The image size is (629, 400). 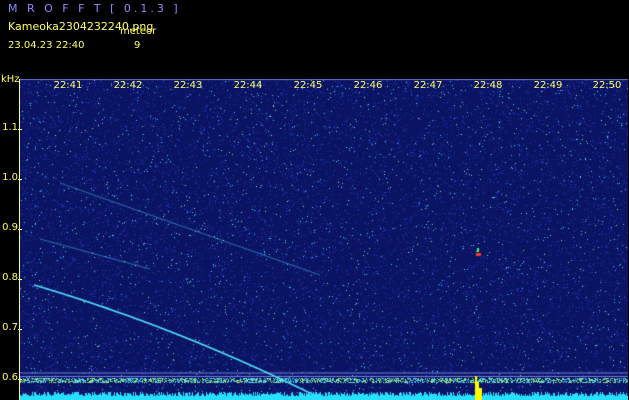 I want to click on x-tick-label: 22:49, so click(x=548, y=85).